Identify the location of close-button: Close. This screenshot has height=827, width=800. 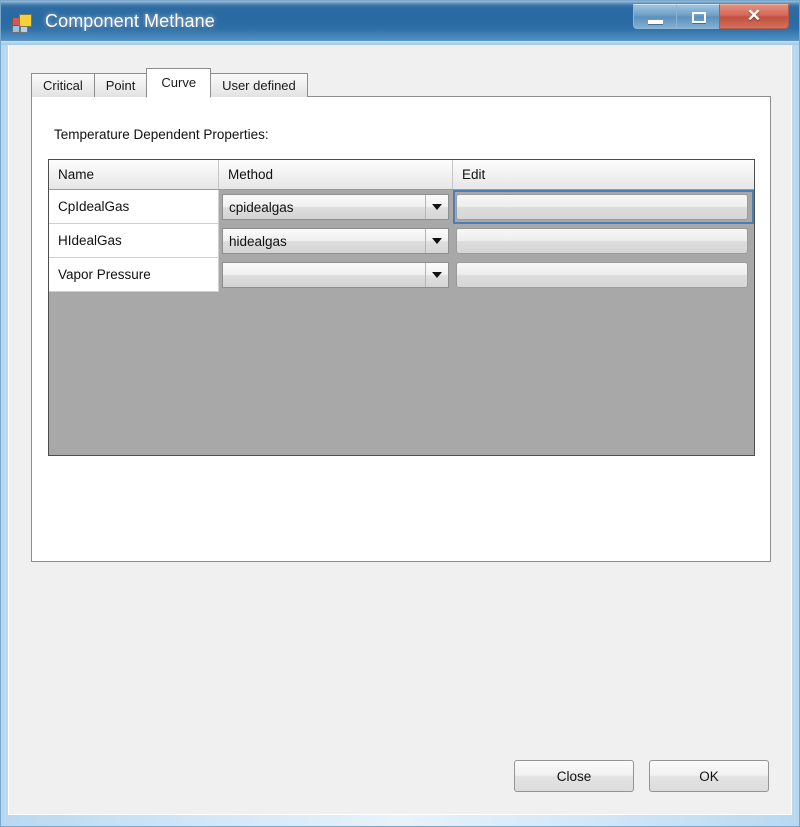
(574, 776).